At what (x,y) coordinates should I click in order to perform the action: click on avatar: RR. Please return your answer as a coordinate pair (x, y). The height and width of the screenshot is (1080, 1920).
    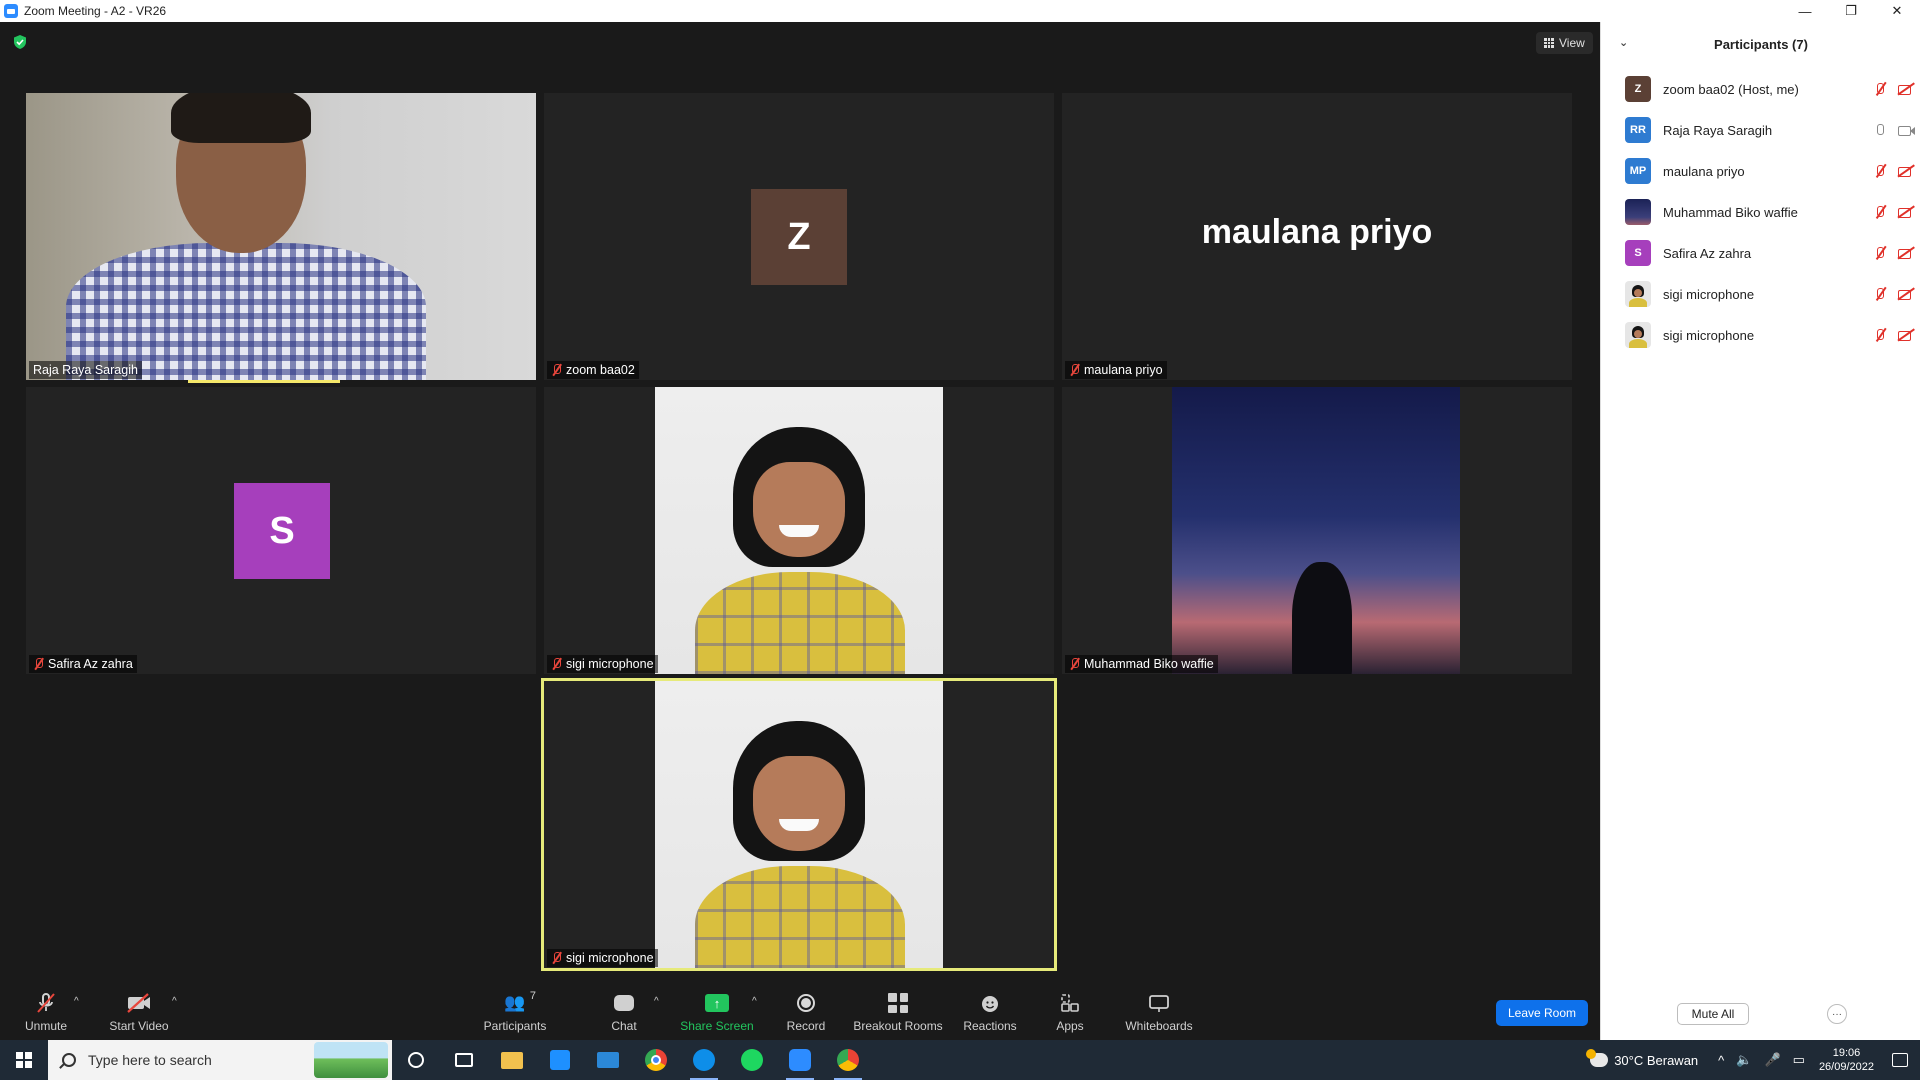
    Looking at the image, I should click on (1638, 130).